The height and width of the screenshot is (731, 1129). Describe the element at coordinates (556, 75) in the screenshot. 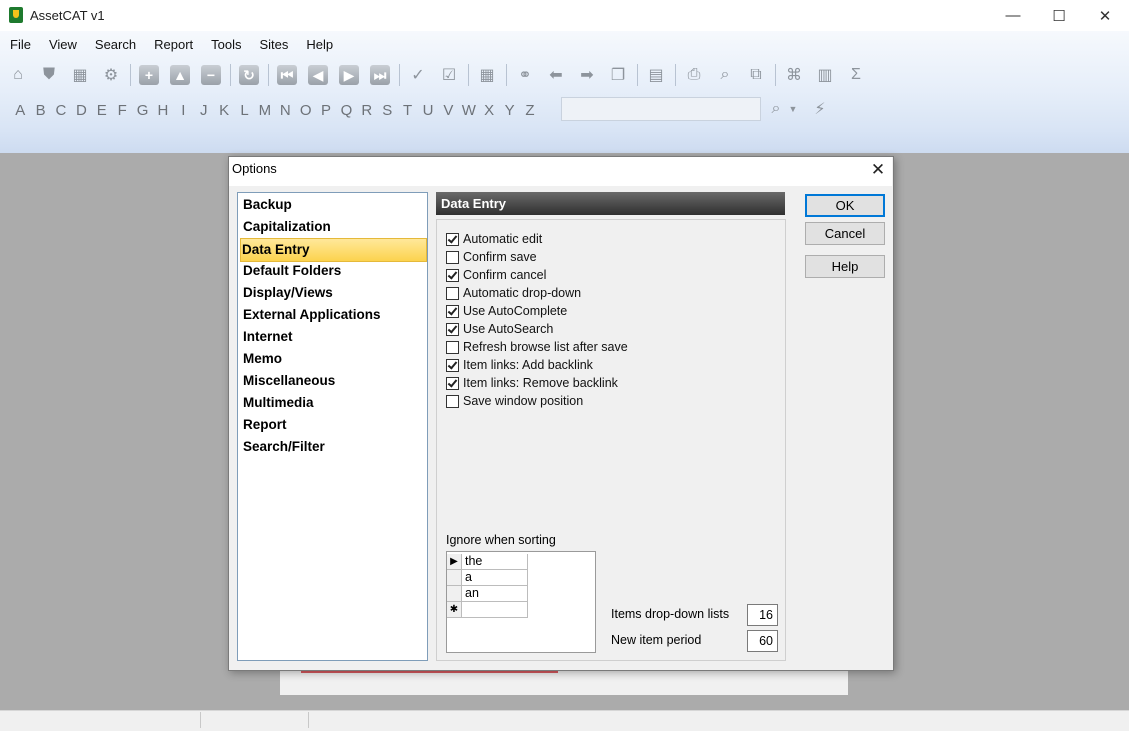

I see `back-arrow-icon: ⬅` at that location.